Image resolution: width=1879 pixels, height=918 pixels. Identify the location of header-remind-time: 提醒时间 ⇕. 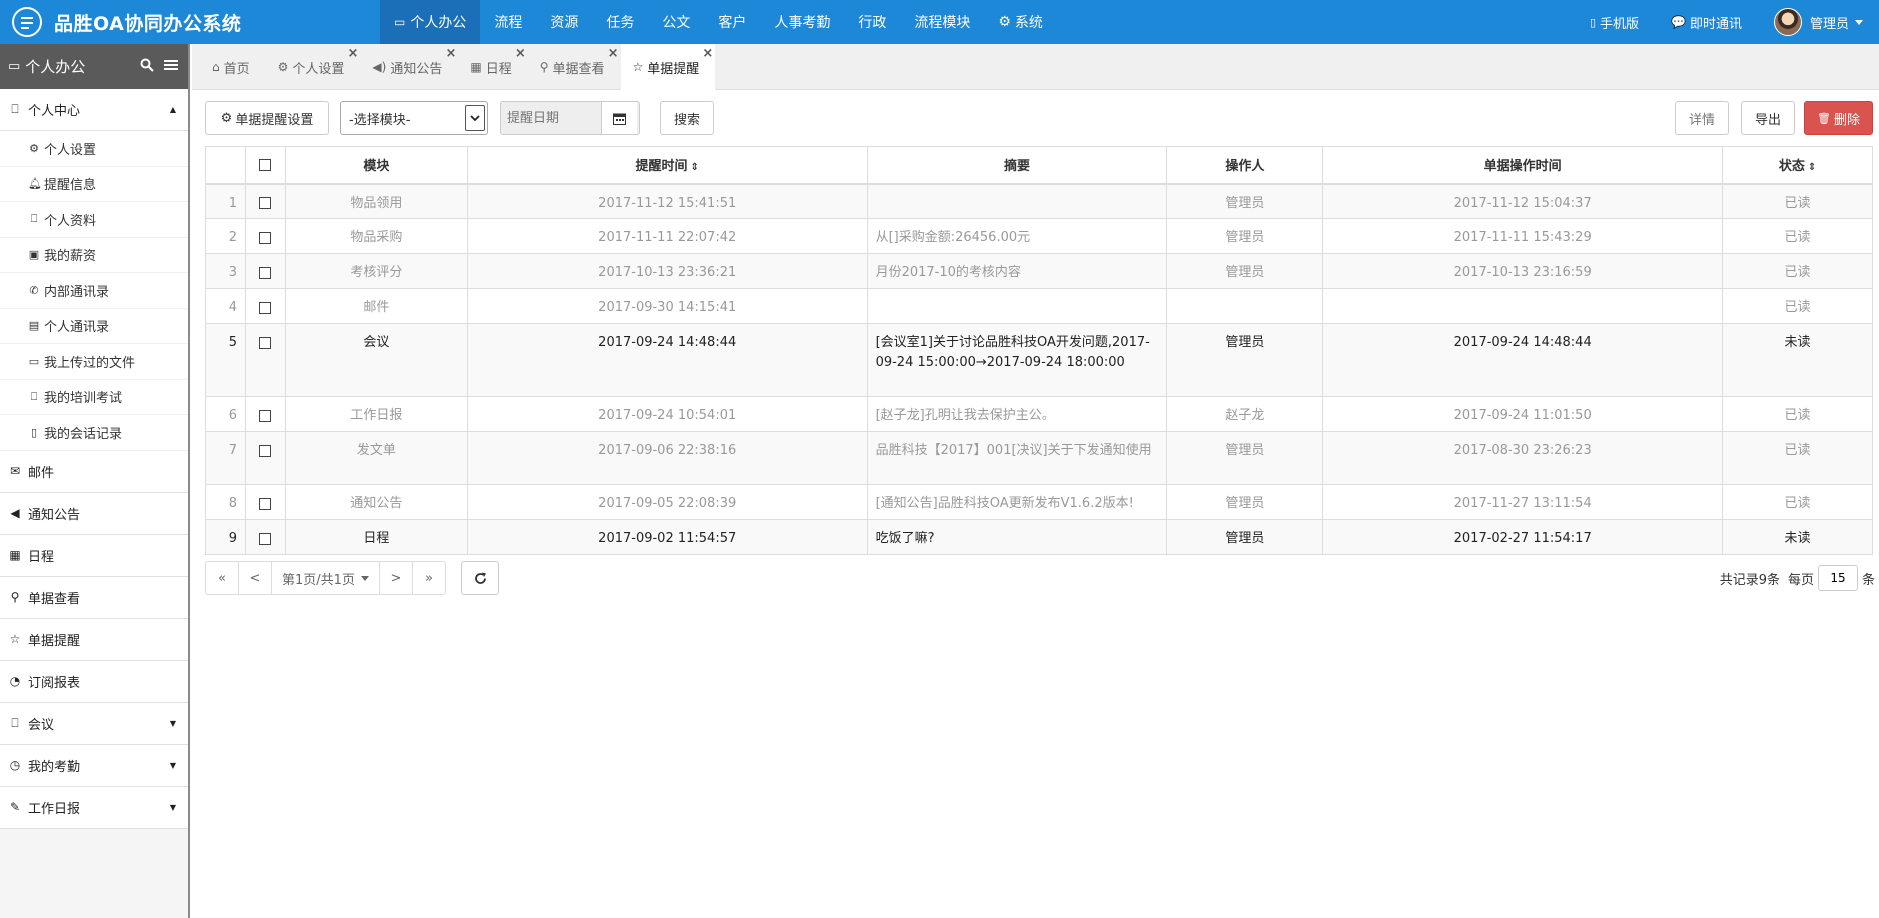
(667, 165).